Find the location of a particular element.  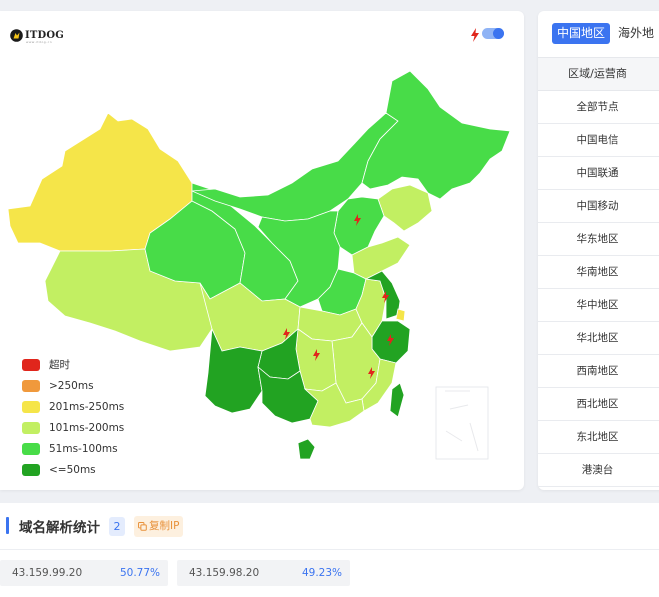

province-heilongjiang is located at coordinates (436, 135).